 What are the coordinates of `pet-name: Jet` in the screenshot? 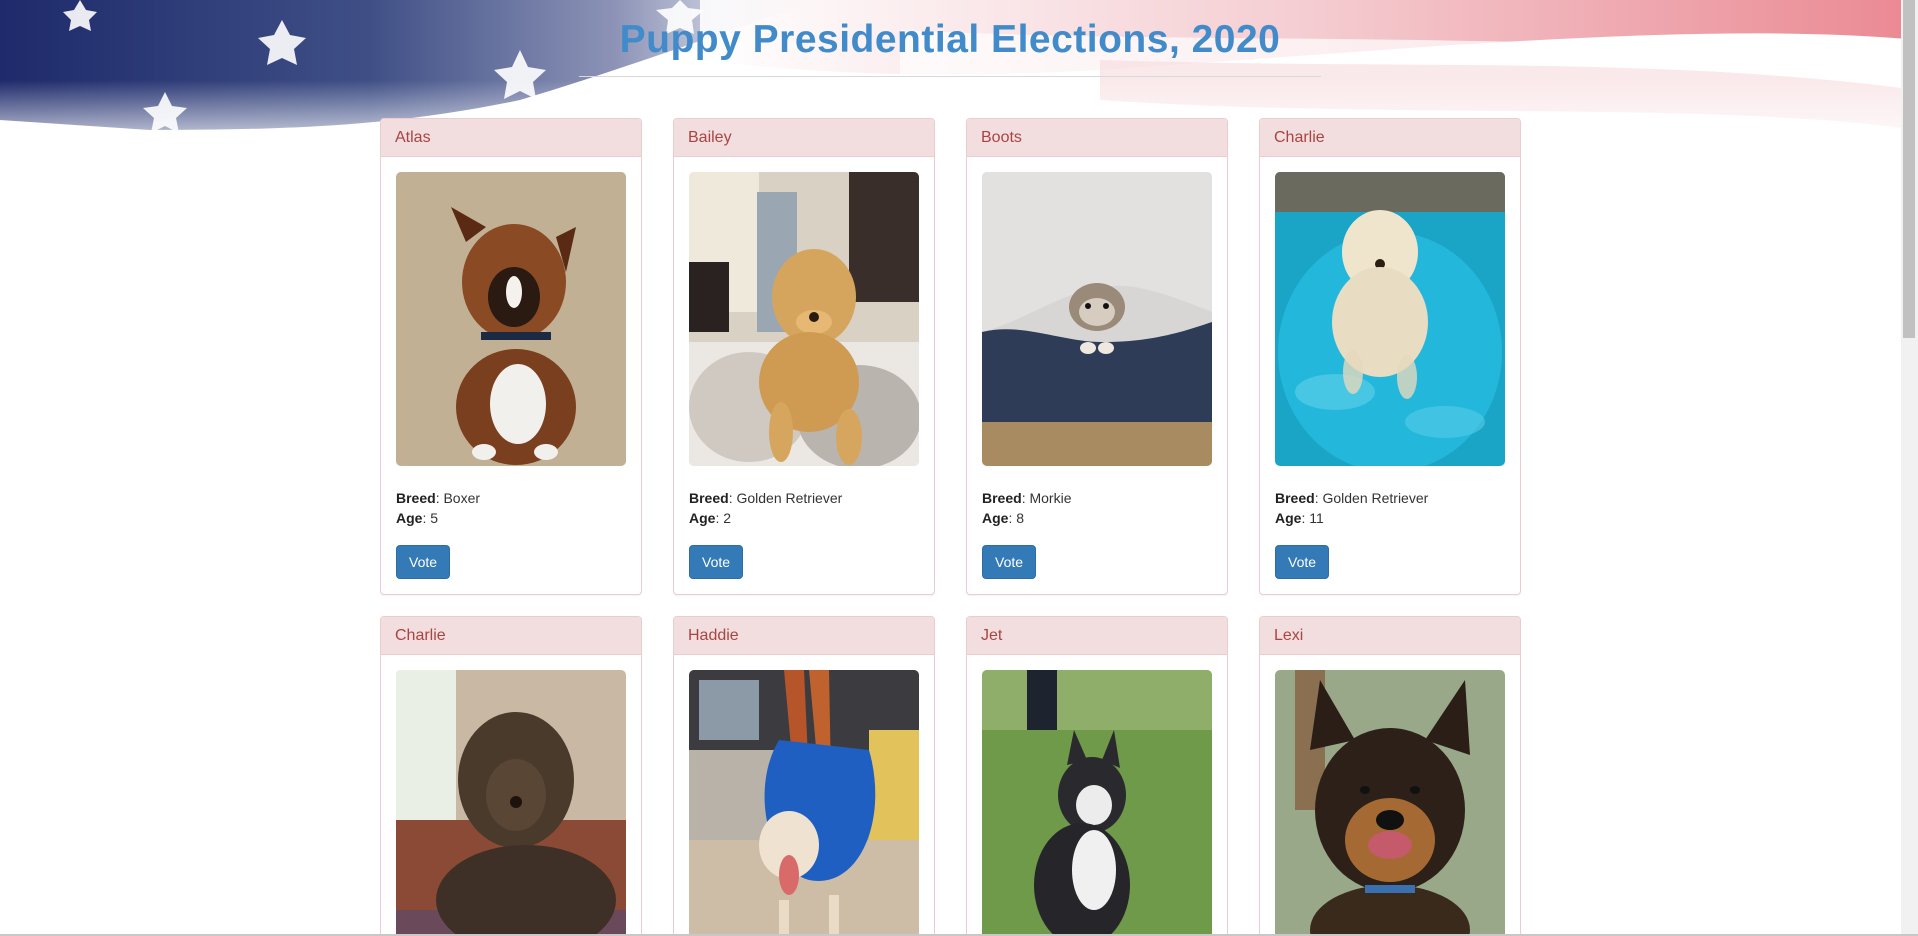 It's located at (1097, 636).